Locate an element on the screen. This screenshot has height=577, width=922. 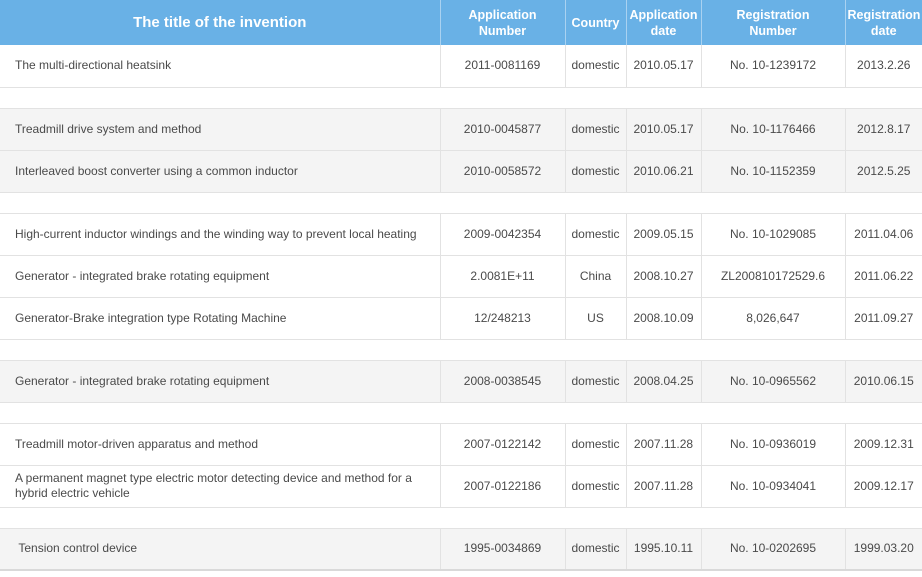
cell-registration-number: No. 10-0965562 is located at coordinates (772, 381).